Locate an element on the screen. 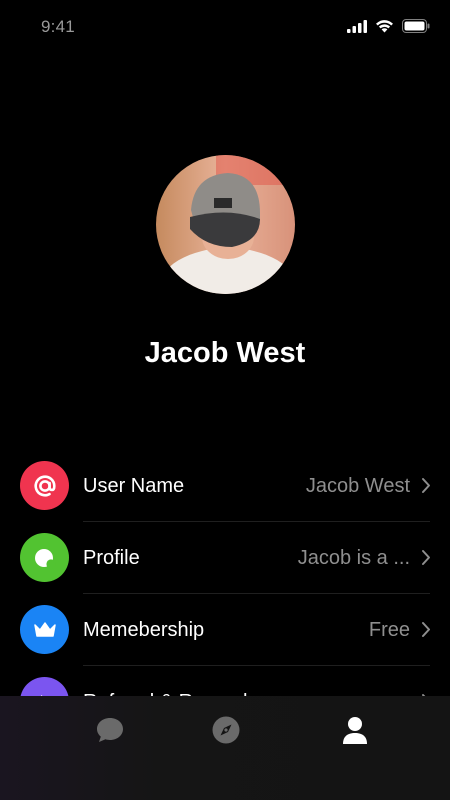 The height and width of the screenshot is (800, 450). crown-icon is located at coordinates (44, 629).